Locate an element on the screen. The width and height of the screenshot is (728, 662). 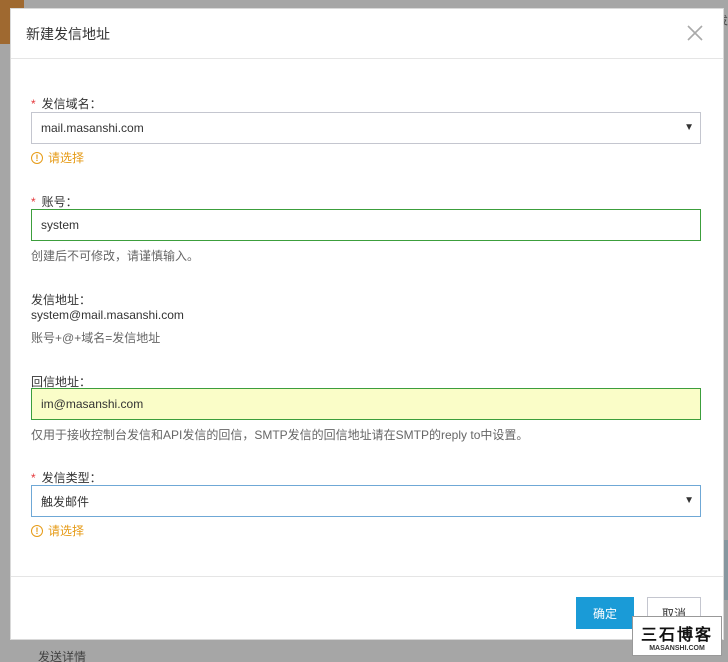
sender-address-value: system@mail.masanshi.com is located at coordinates (107, 315).